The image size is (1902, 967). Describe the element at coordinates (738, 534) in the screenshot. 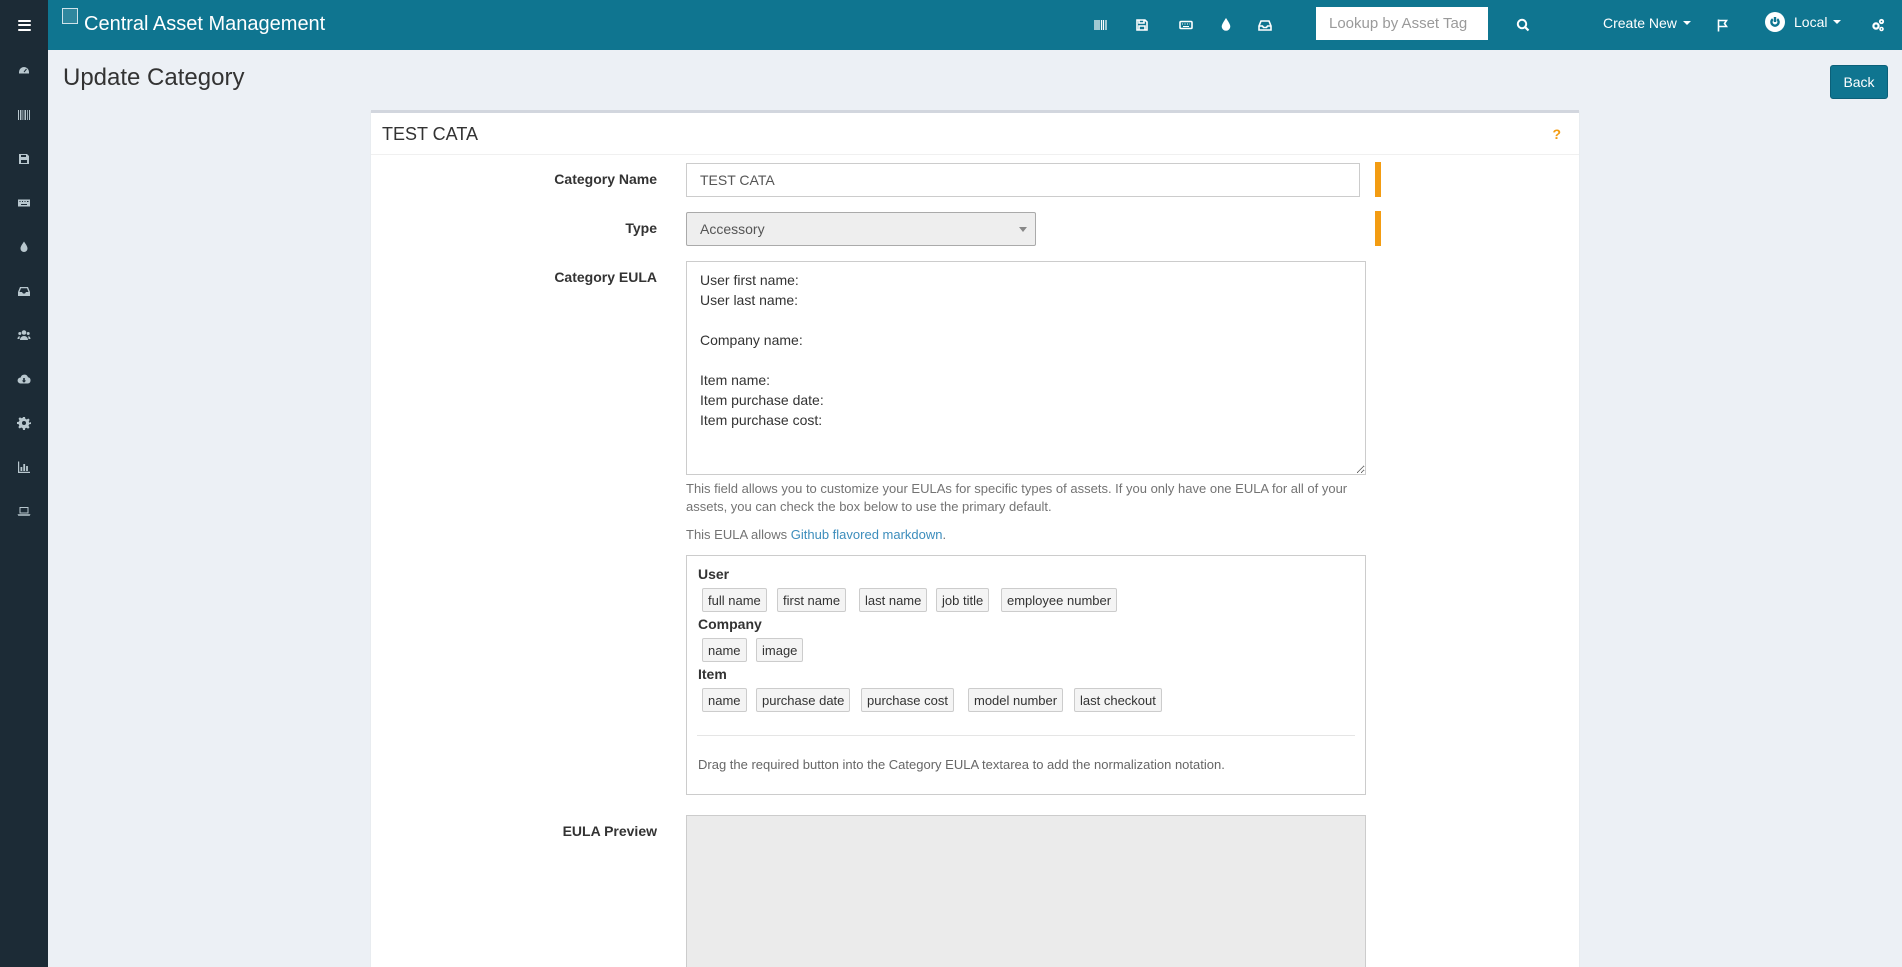

I see `markdown-prefix: This EULA allows` at that location.